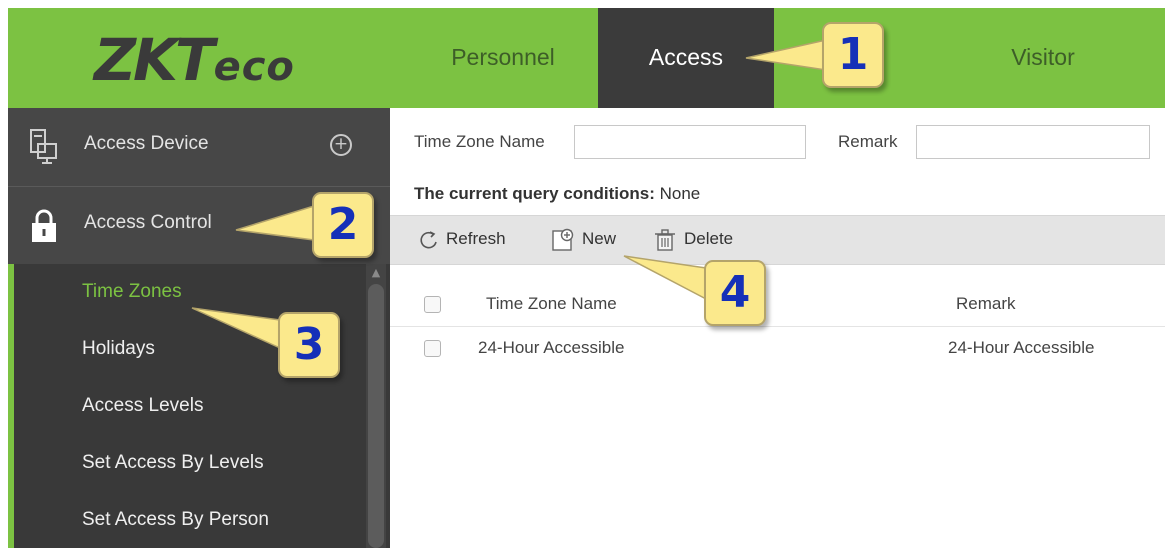 Image resolution: width=1173 pixels, height=553 pixels. What do you see at coordinates (462, 240) in the screenshot?
I see `refresh-button: Refresh` at bounding box center [462, 240].